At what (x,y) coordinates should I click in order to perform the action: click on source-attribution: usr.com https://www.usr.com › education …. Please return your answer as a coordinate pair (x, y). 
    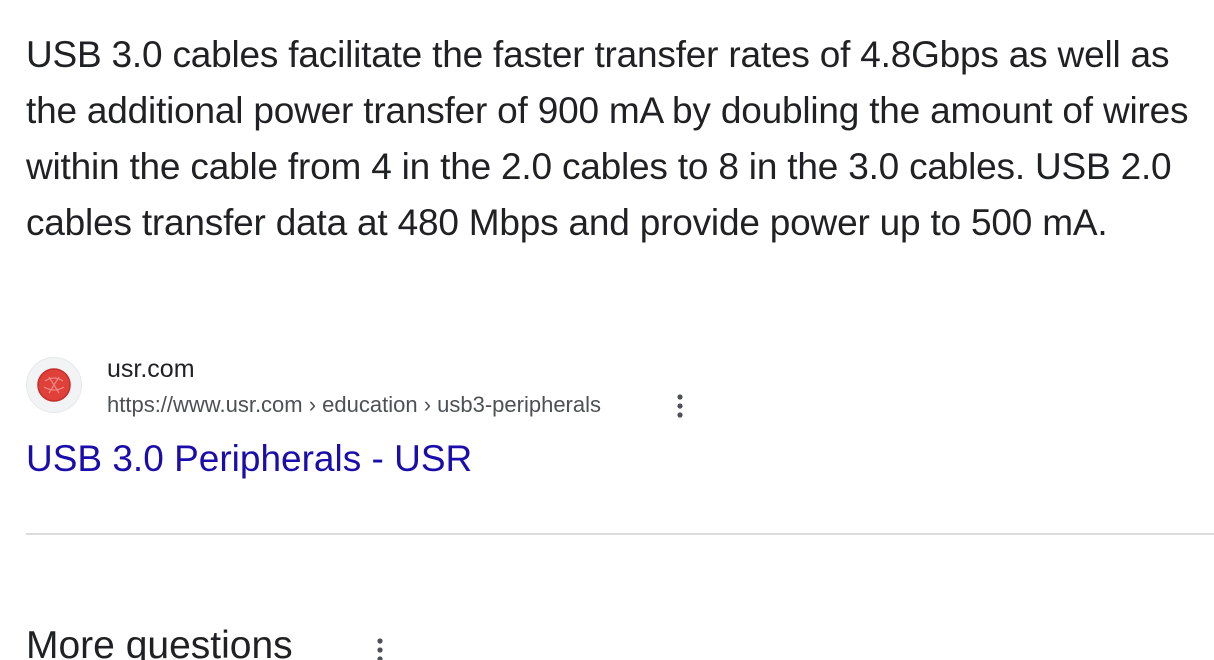
    Looking at the image, I should click on (376, 385).